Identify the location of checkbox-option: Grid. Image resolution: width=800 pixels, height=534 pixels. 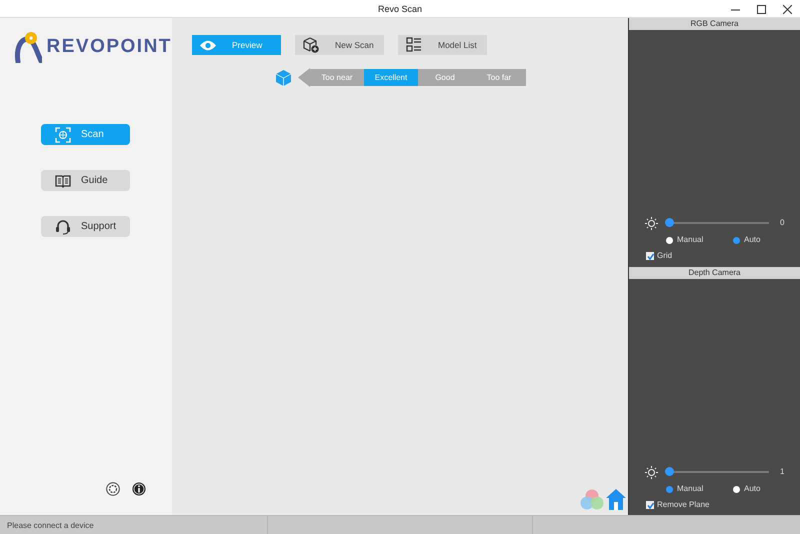
(659, 256).